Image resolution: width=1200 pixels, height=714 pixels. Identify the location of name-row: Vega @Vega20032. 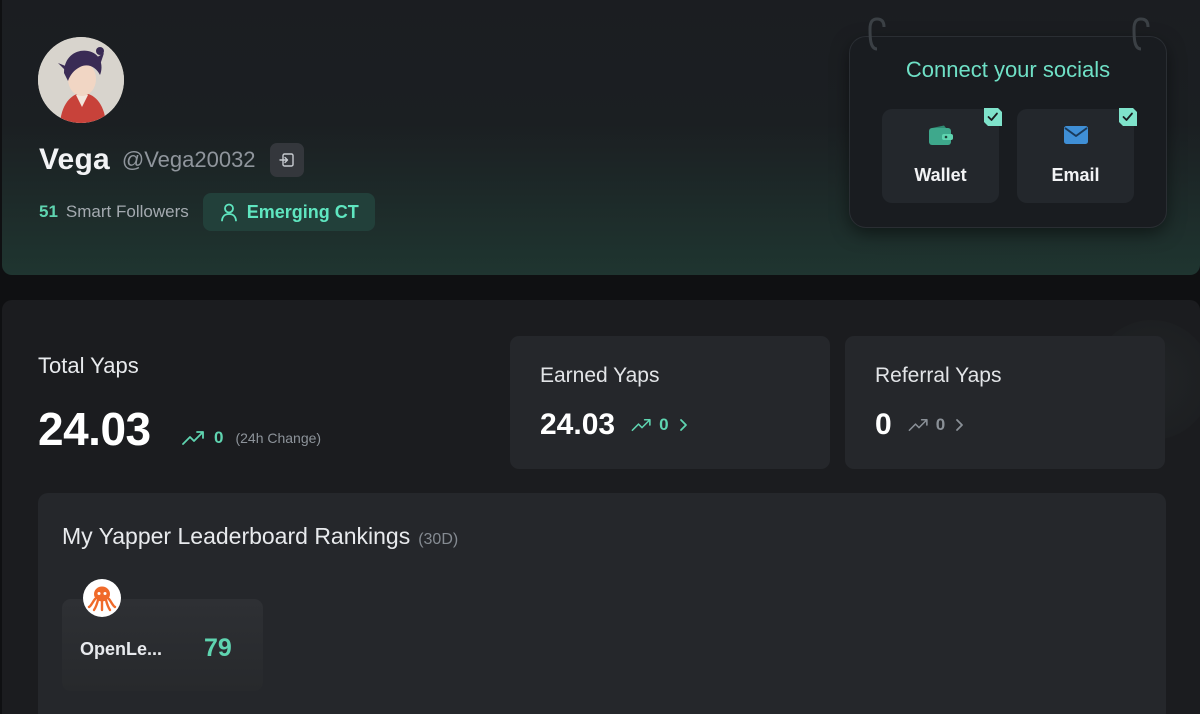
(171, 160).